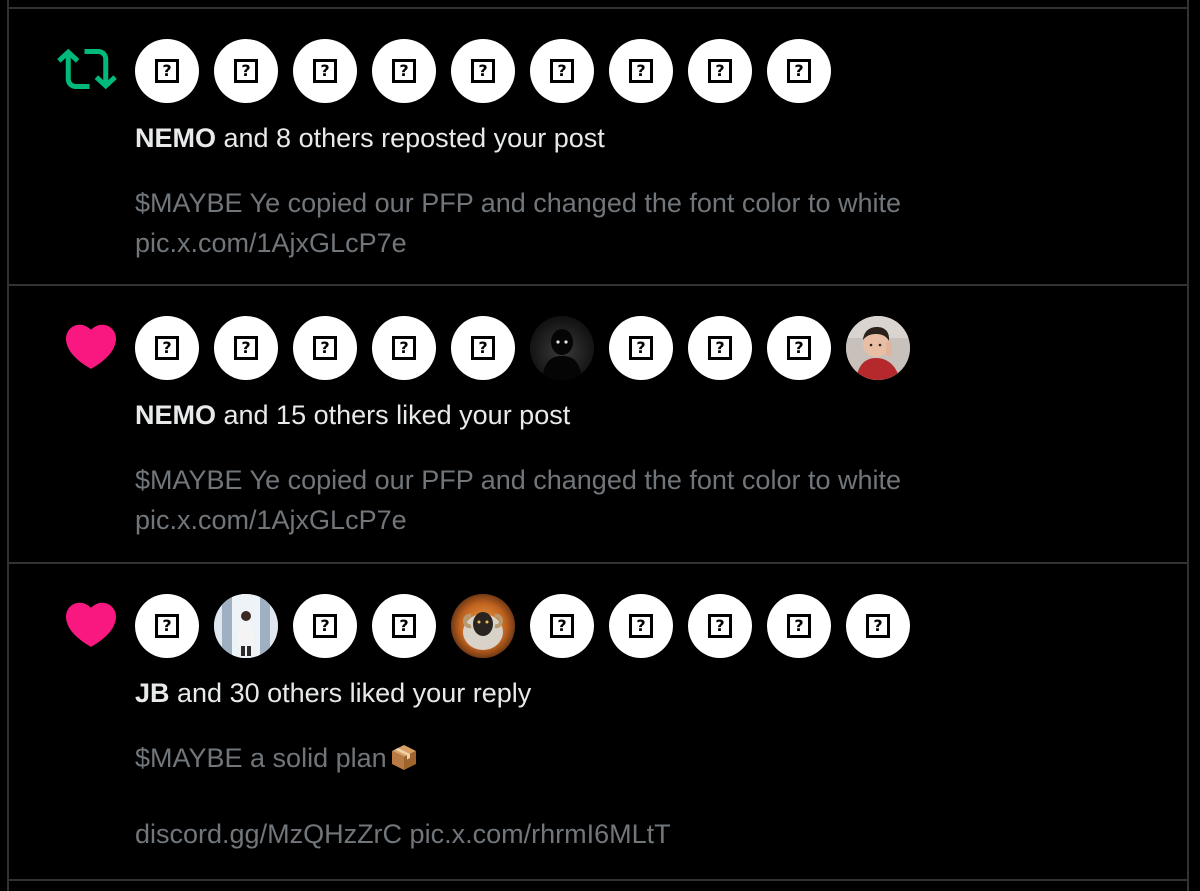 This screenshot has height=891, width=1200. I want to click on preview-links: discord.gg/MzQHzZrC pic.x.com/rhrmI6MLtT, so click(403, 834).